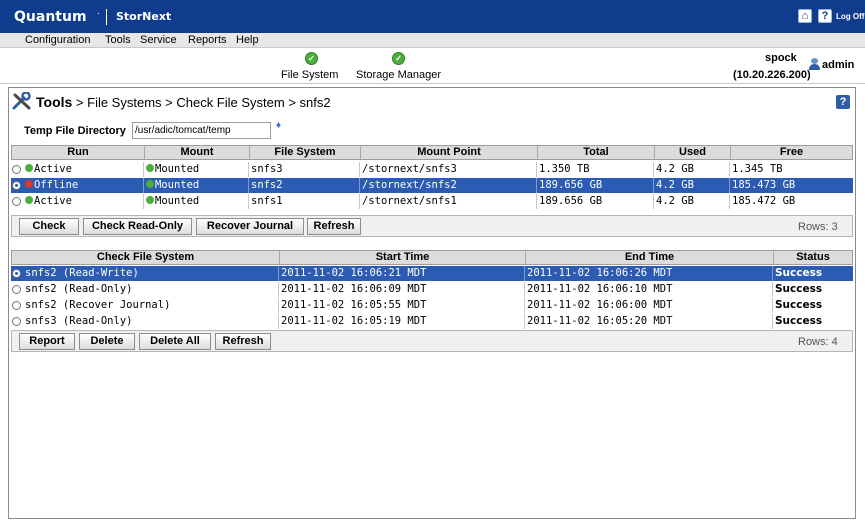  I want to click on check-name: snfs2 (Read-Write), so click(151, 273).